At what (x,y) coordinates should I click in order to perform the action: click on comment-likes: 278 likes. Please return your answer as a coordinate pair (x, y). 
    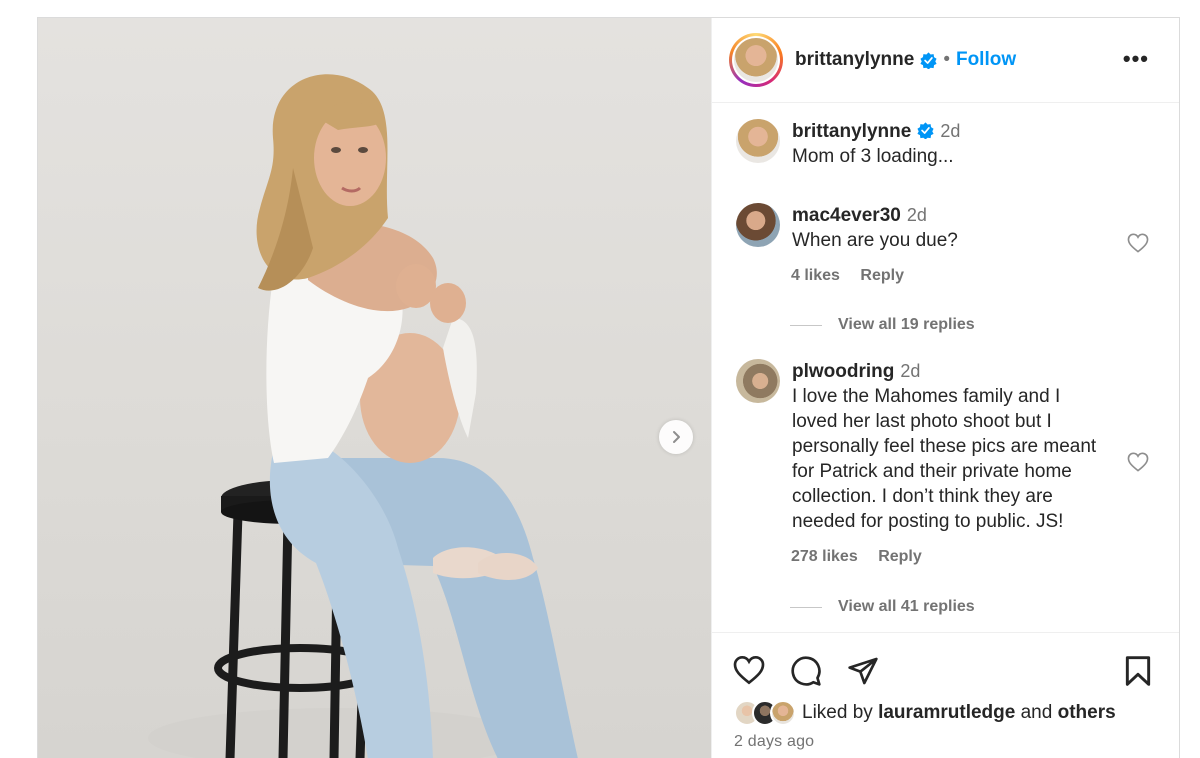
    Looking at the image, I should click on (824, 556).